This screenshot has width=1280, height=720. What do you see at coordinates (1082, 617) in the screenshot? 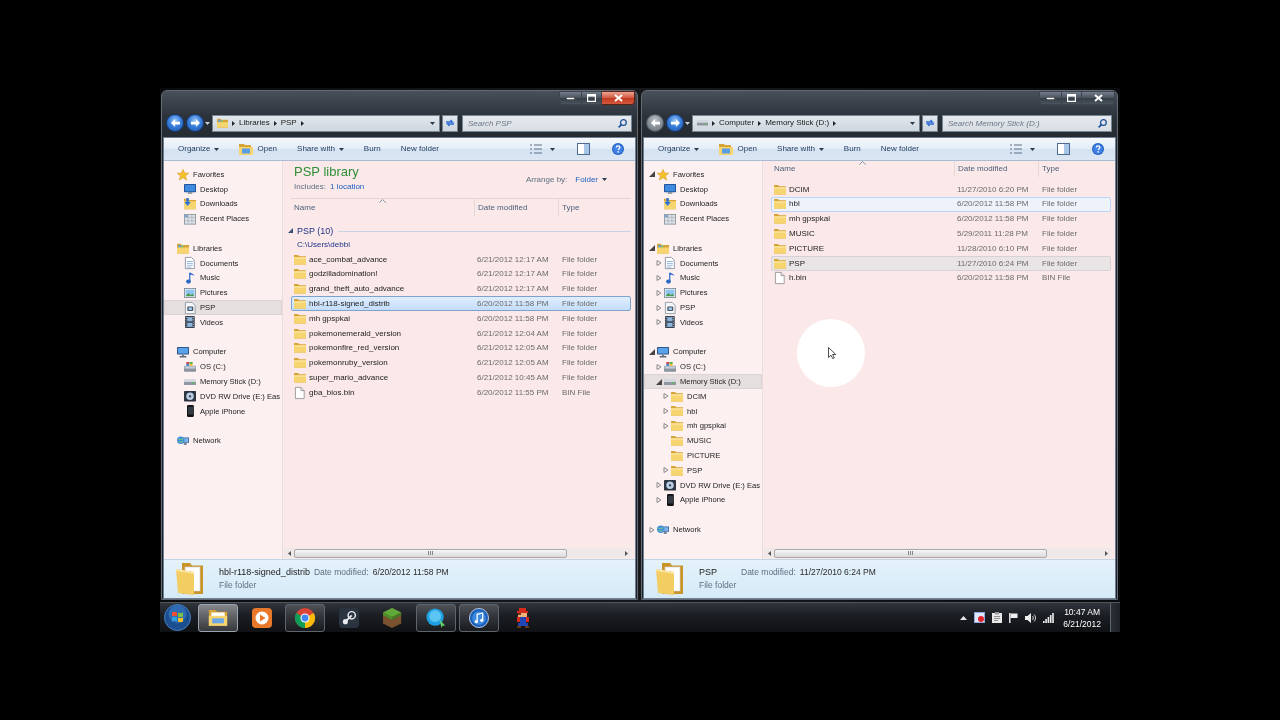
I see `clock: 10:47 AM 6/21/2012` at bounding box center [1082, 617].